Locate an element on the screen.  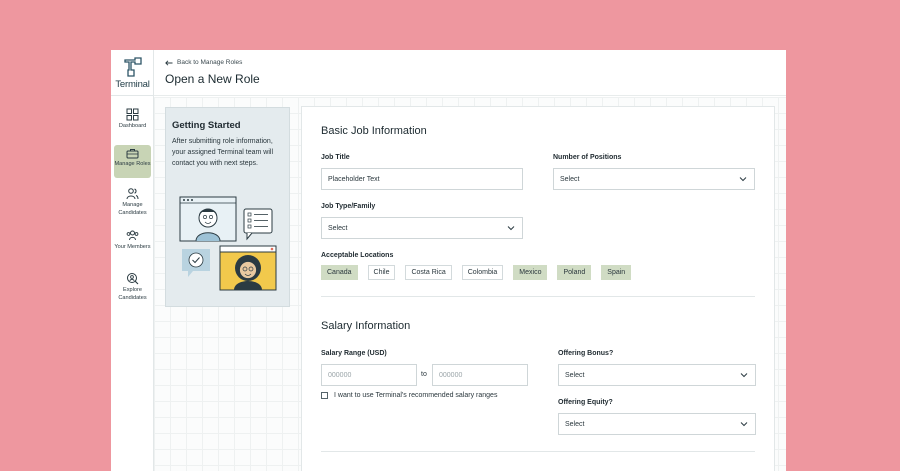
job-type-label: Job Type/Family is located at coordinates (348, 206).